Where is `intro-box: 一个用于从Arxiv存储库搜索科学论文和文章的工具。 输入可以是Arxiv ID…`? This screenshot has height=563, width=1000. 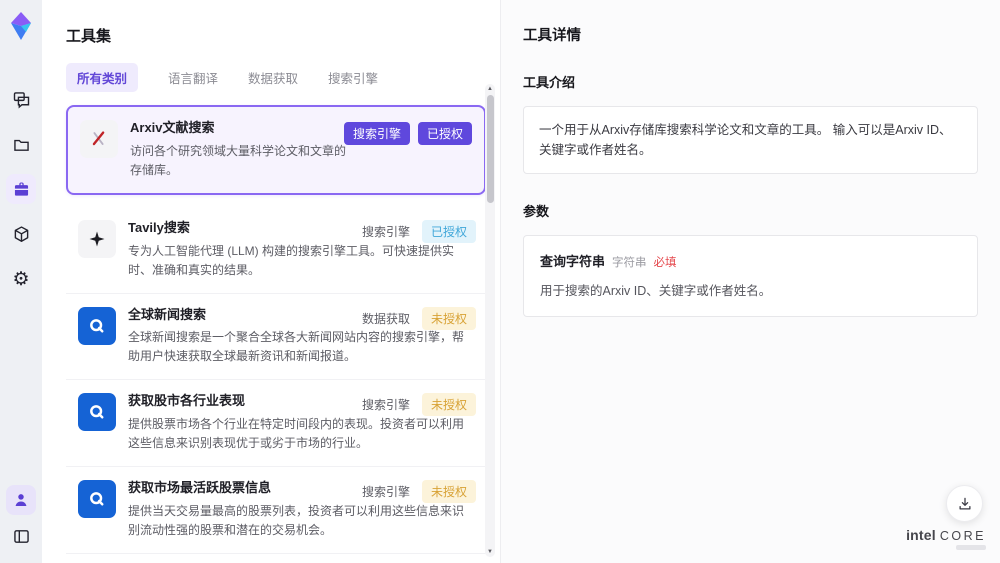
intro-box: 一个用于从Arxiv存储库搜索科学论文和文章的工具。 输入可以是Arxiv ID… is located at coordinates (750, 140).